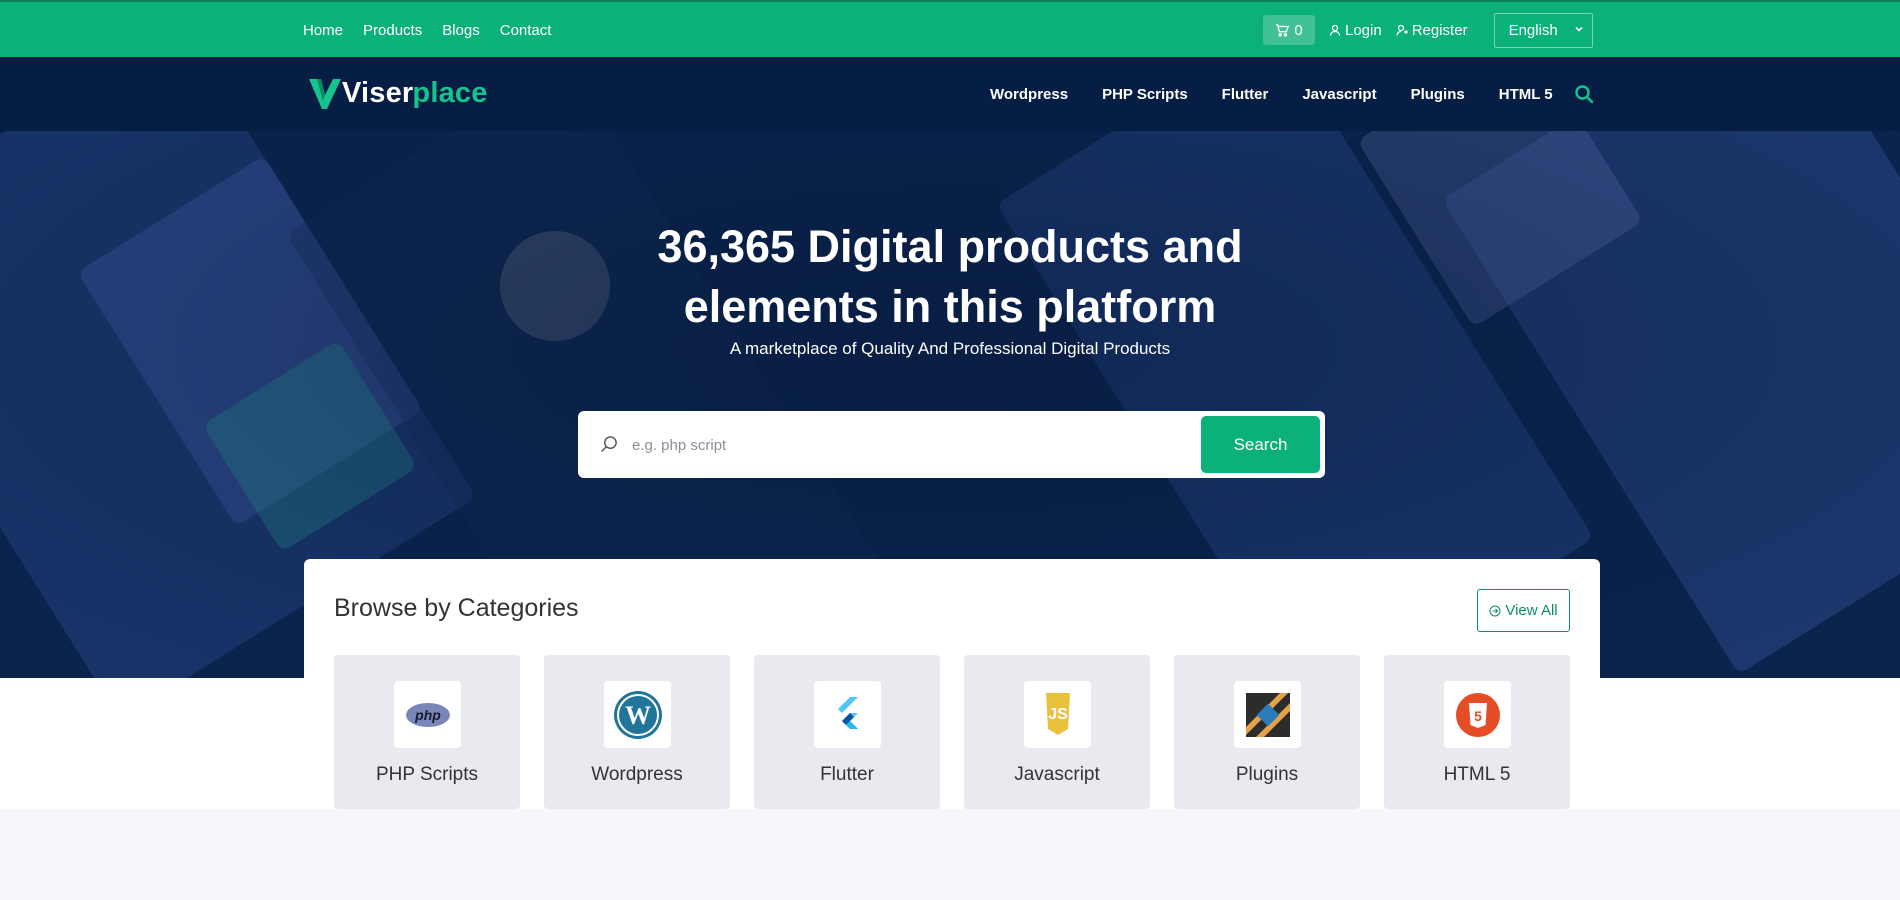  I want to click on view-all-button: View All, so click(1523, 610).